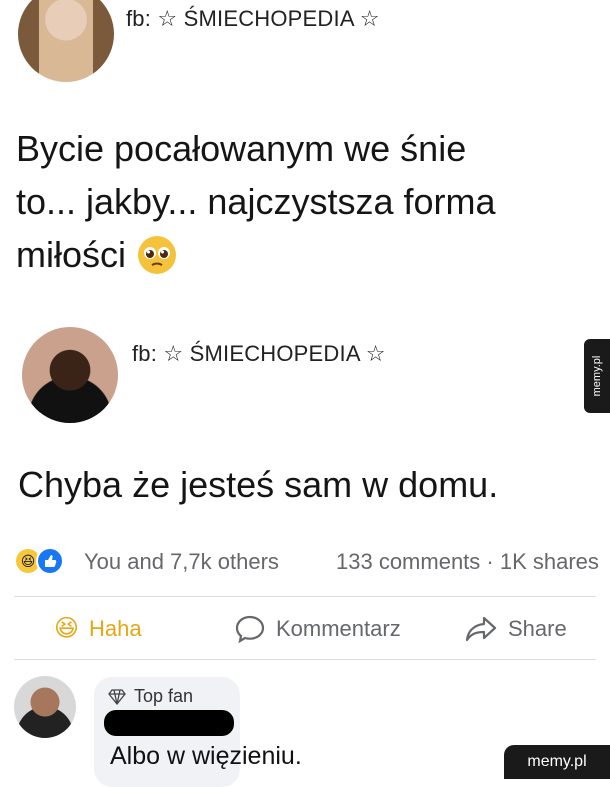  What do you see at coordinates (67, 628) in the screenshot?
I see `haha-icon: 😆` at bounding box center [67, 628].